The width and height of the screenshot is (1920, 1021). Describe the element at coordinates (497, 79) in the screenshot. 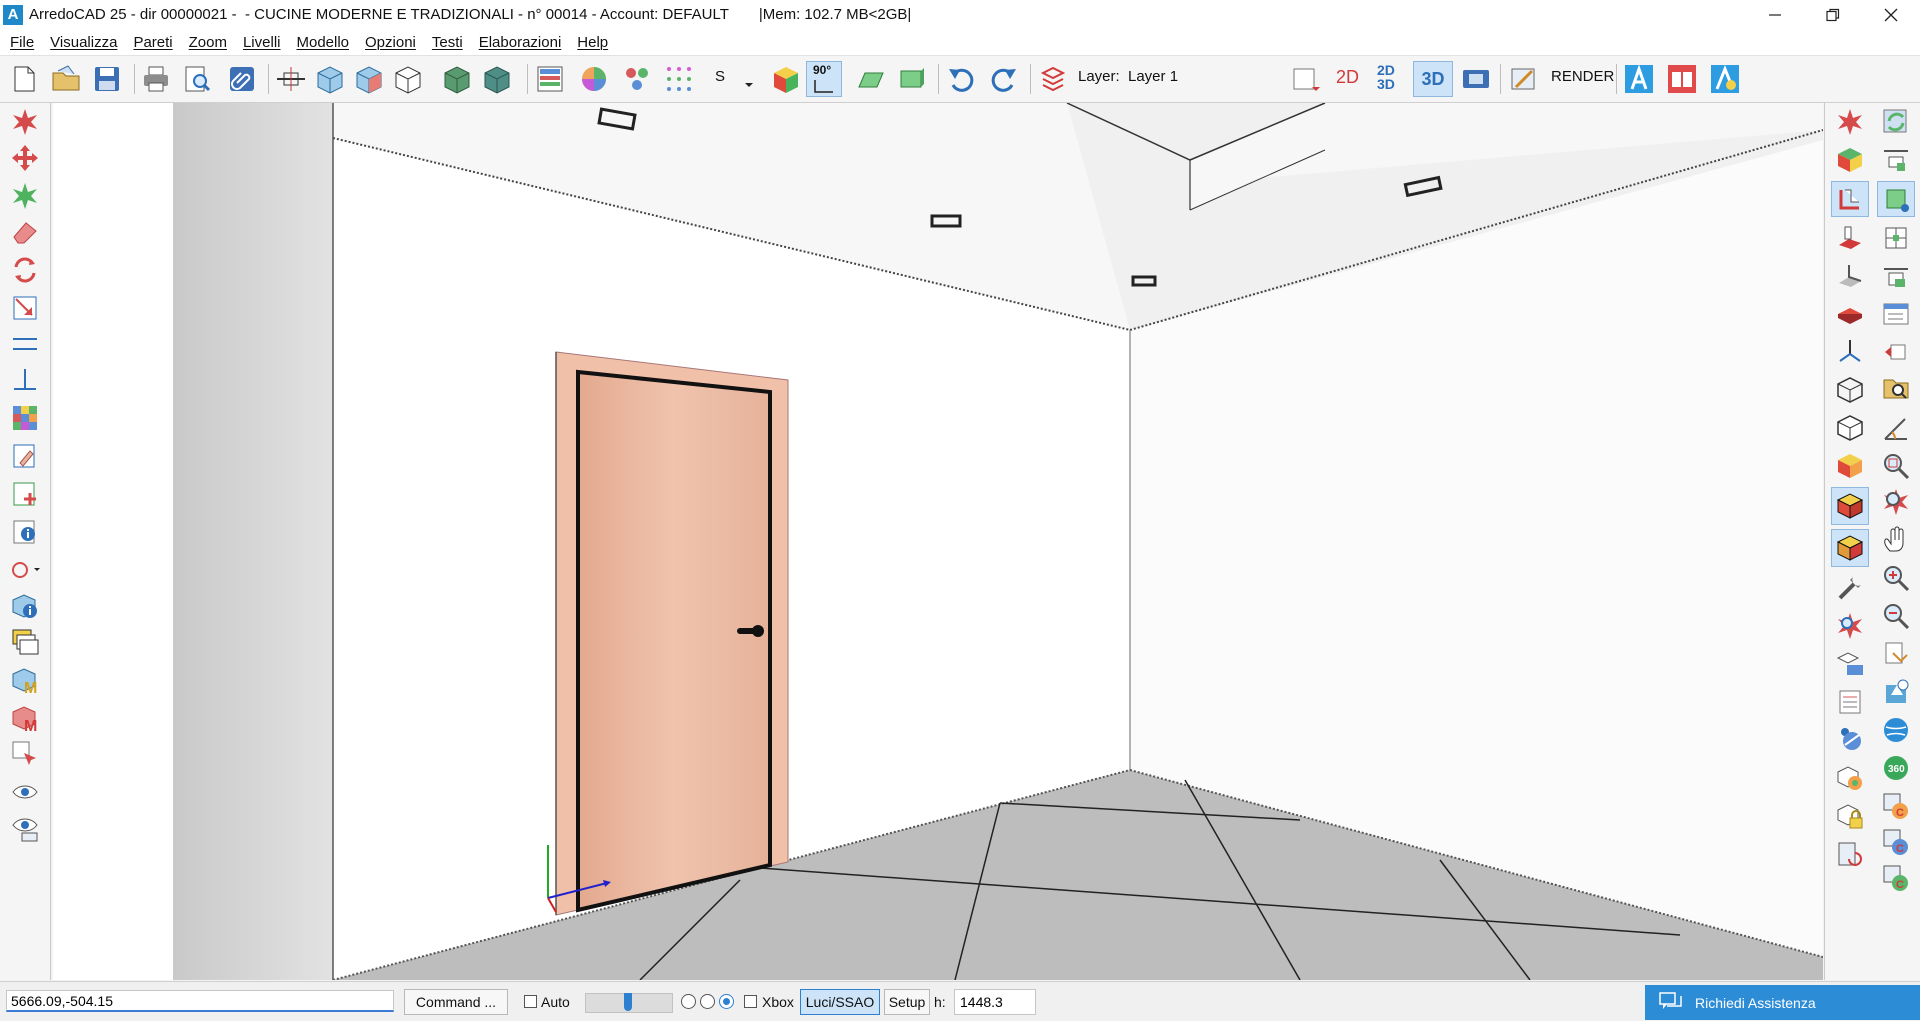

I see `green-cube-alt-icon` at that location.